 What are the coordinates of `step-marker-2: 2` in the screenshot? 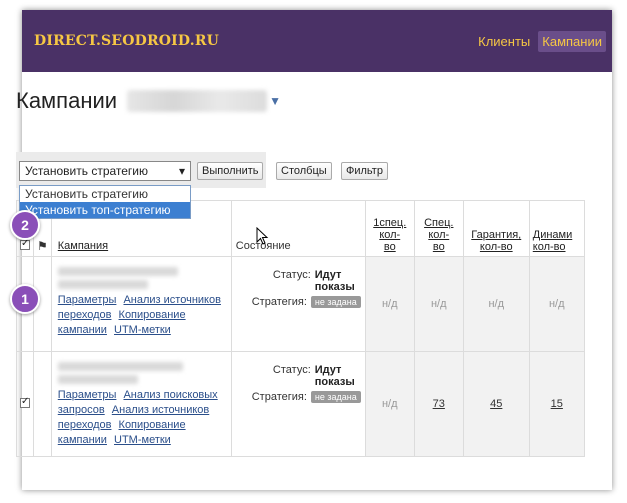 It's located at (25, 225).